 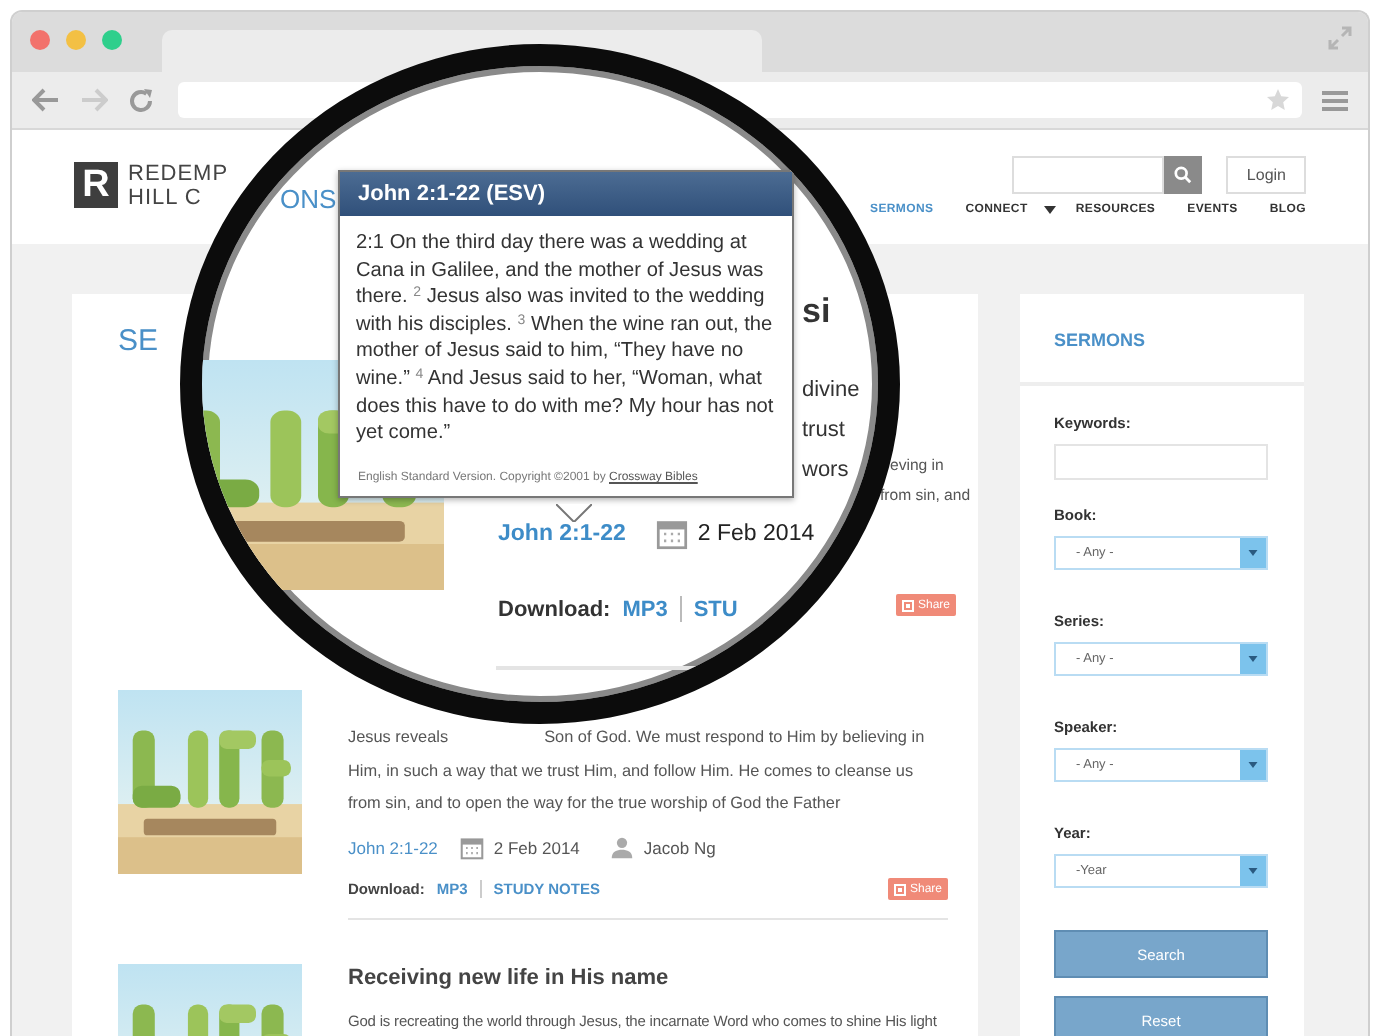 I want to click on menu-icon, so click(x=1335, y=100).